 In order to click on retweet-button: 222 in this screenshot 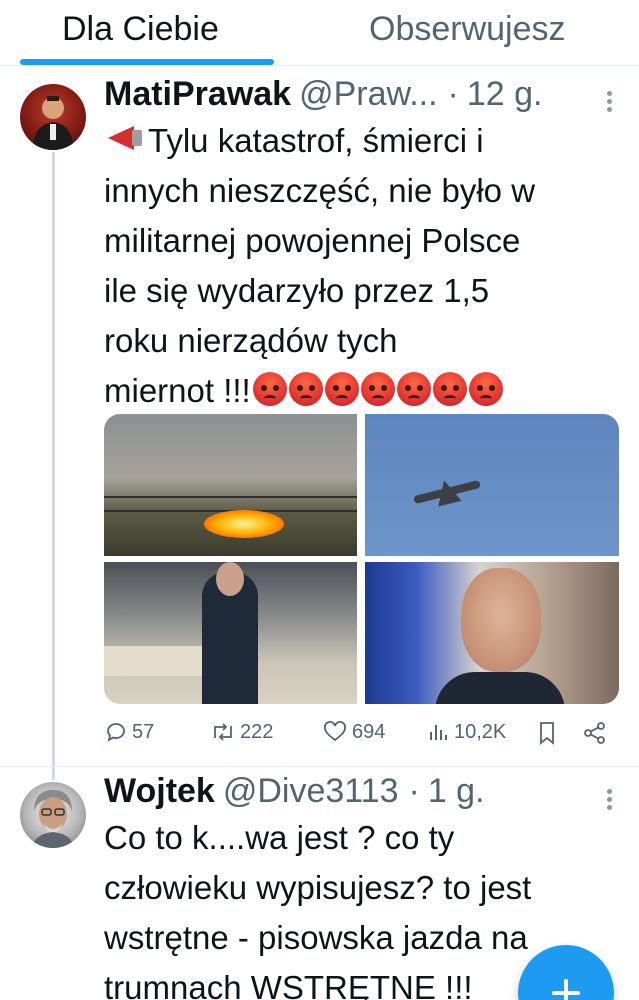, I will do `click(241, 732)`.